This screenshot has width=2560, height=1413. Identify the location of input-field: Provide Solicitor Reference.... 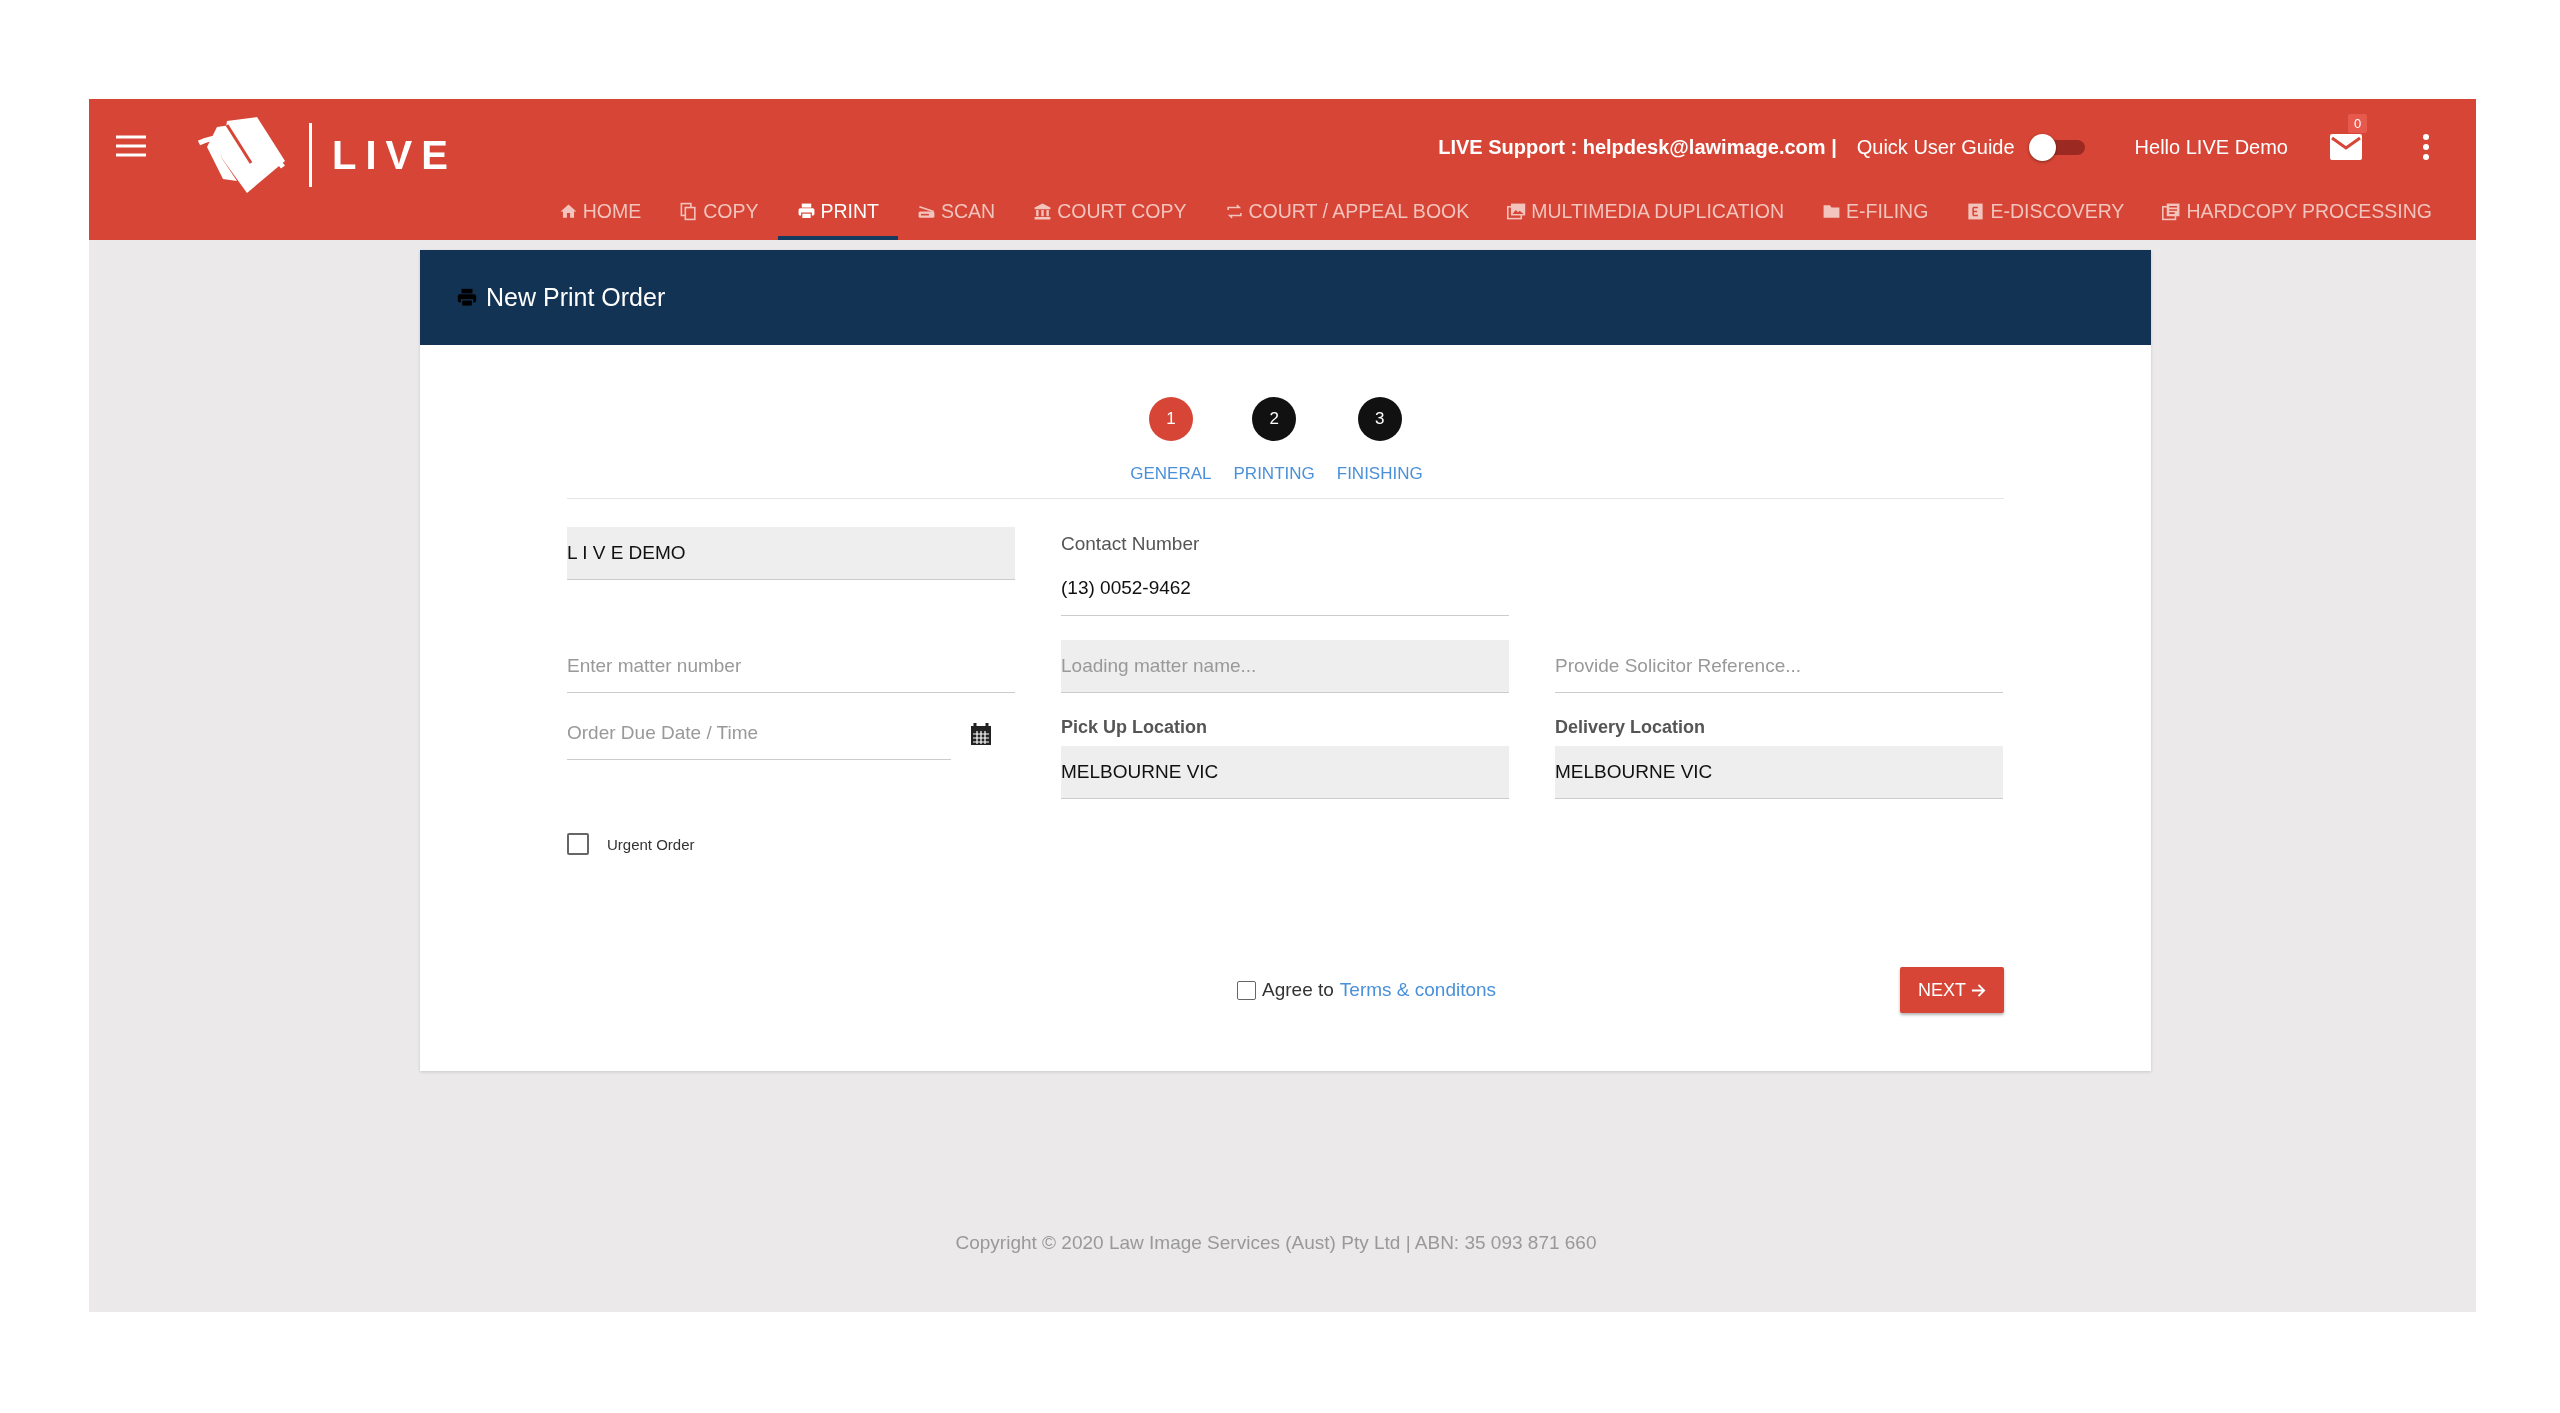
(1779, 666).